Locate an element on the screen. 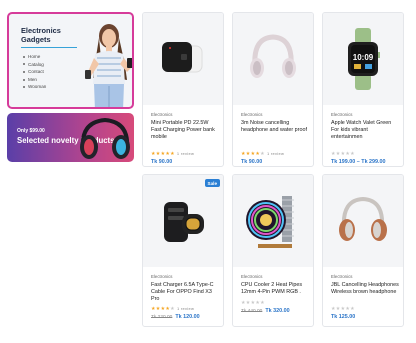 This screenshot has width=416, height=343. nav-link-label: Home is located at coordinates (34, 56).